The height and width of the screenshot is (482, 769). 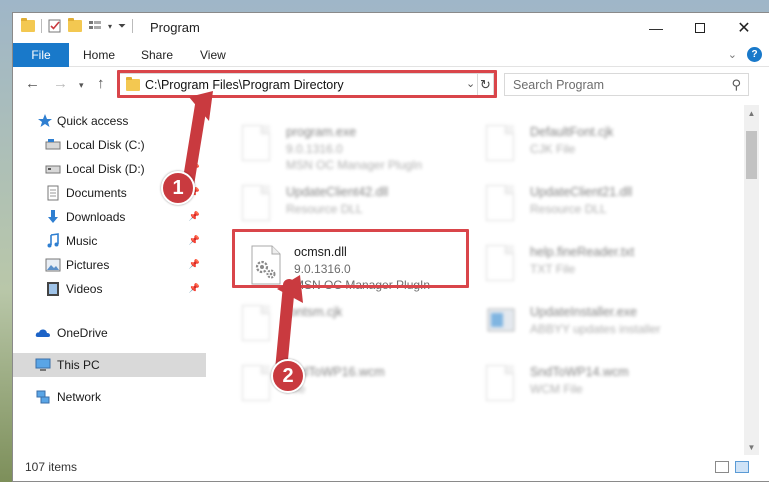 What do you see at coordinates (60, 83) in the screenshot?
I see `forward-arrow-icon: →` at bounding box center [60, 83].